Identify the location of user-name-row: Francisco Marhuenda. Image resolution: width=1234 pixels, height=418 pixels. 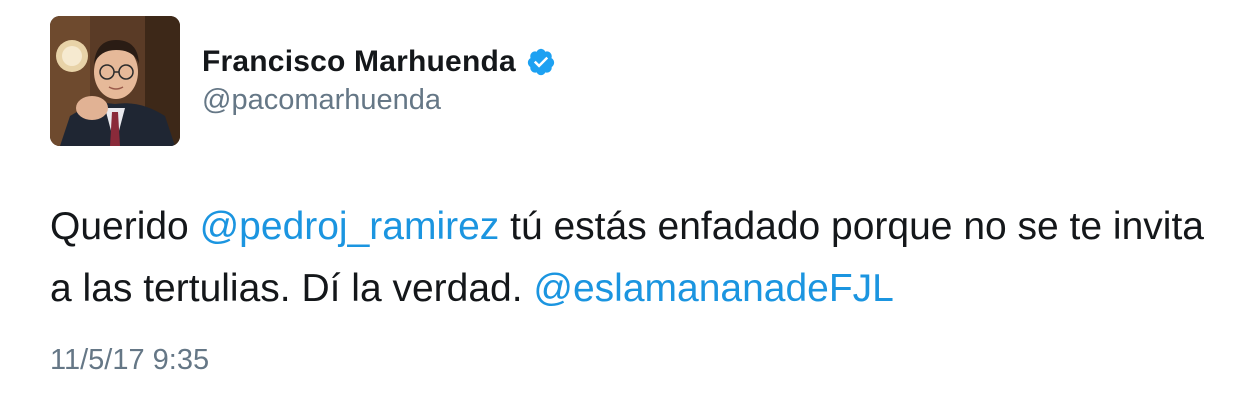
(379, 62).